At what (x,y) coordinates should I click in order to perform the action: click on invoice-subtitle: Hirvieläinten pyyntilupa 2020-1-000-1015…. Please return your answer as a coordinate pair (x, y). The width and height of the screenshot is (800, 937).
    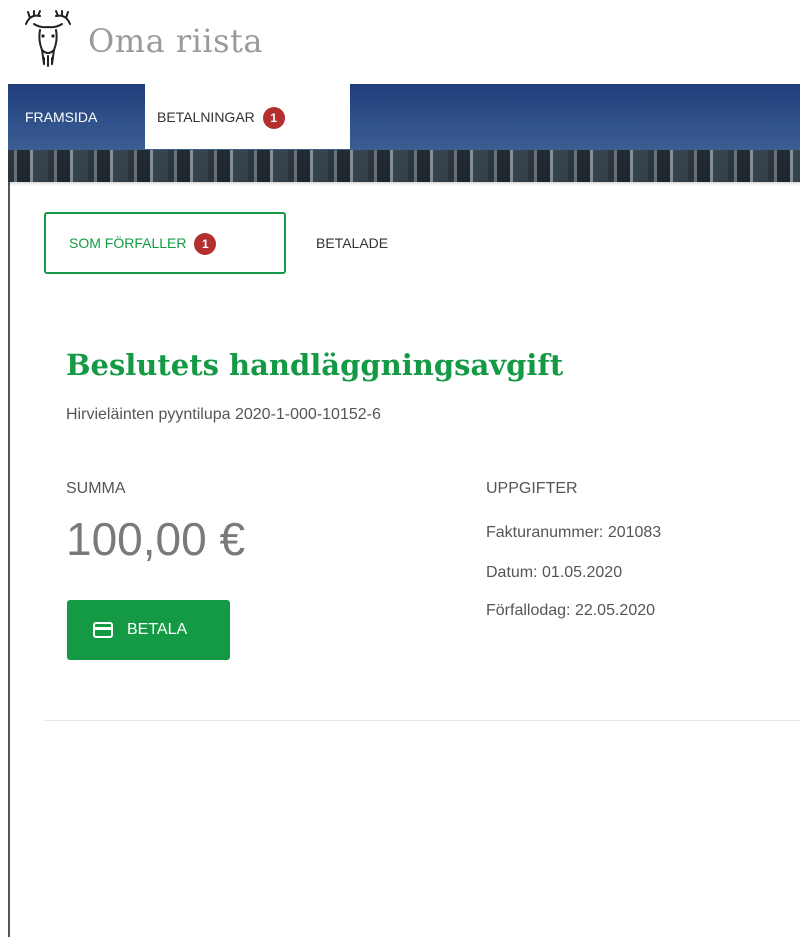
    Looking at the image, I should click on (223, 414).